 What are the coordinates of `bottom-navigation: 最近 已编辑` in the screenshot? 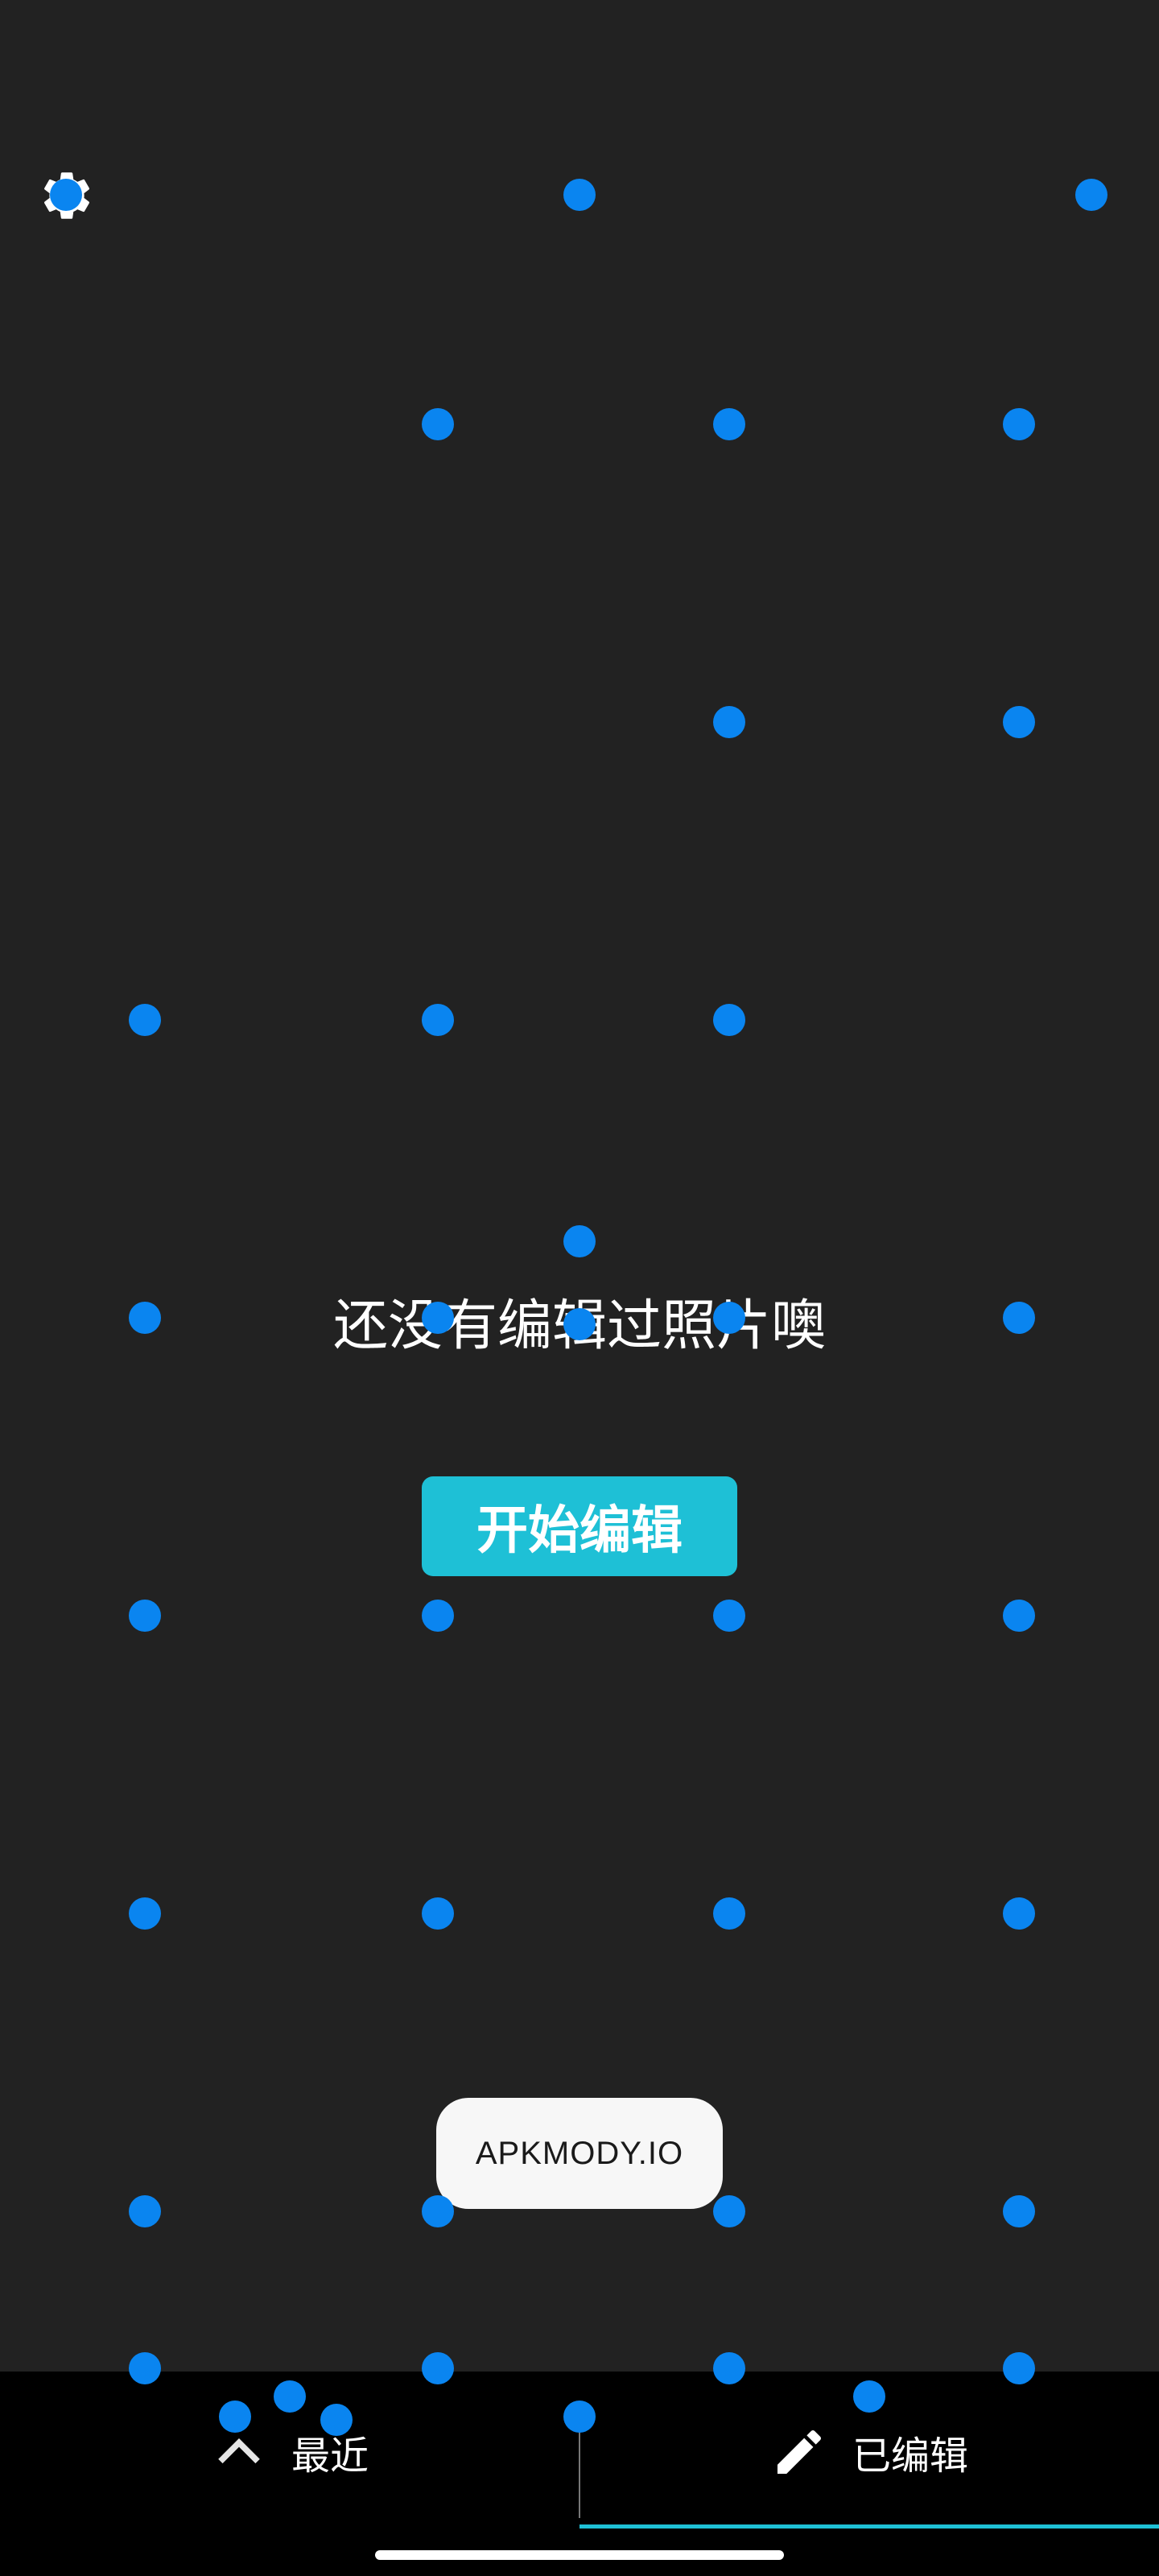 It's located at (579, 2474).